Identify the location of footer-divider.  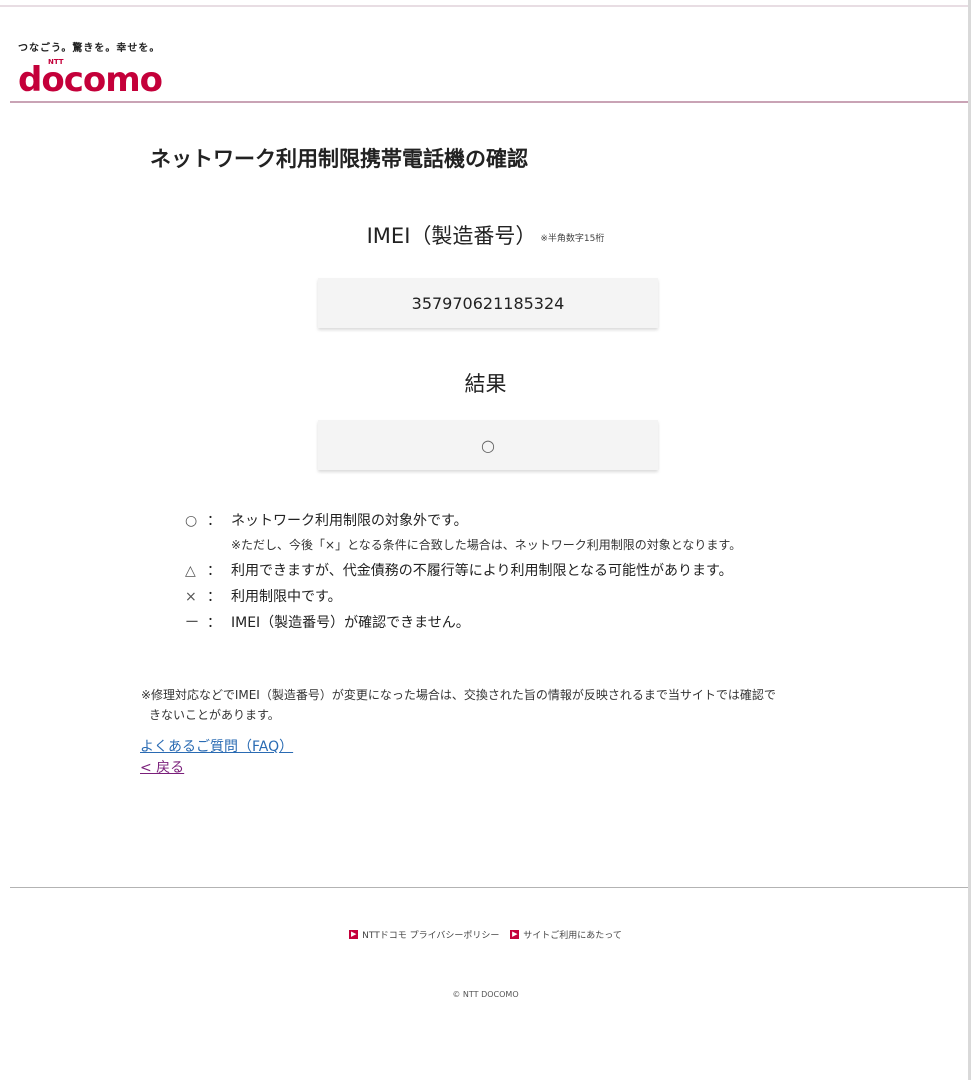
(489, 887).